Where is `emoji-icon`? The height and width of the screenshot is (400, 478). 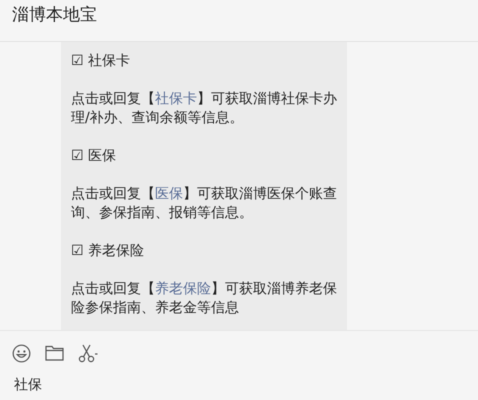 emoji-icon is located at coordinates (21, 353).